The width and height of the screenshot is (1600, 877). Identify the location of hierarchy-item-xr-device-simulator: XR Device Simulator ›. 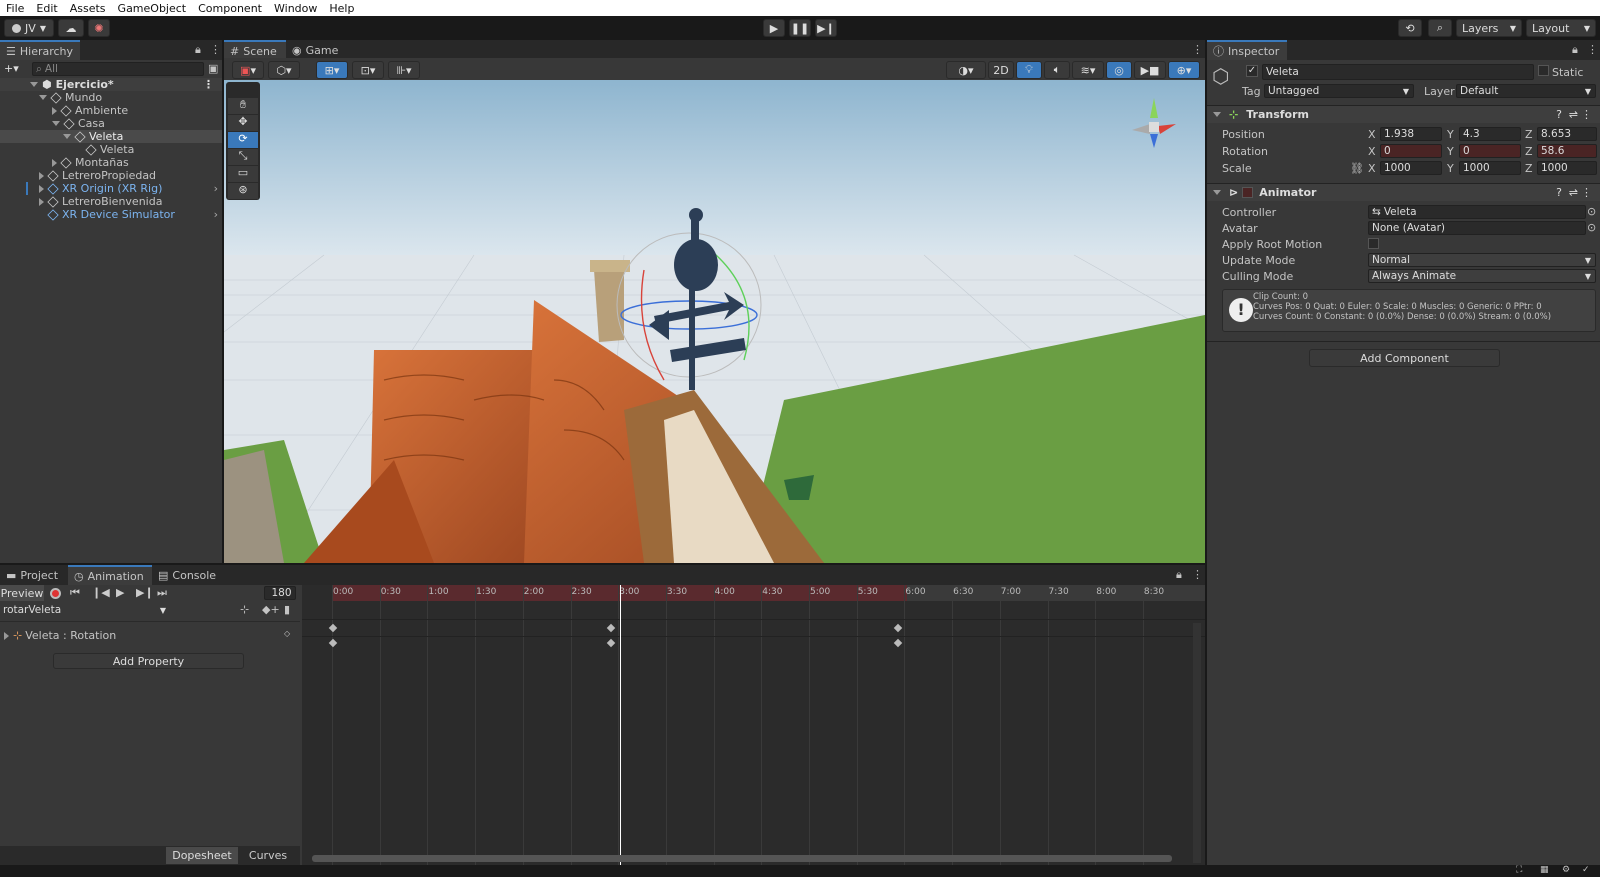
(111, 214).